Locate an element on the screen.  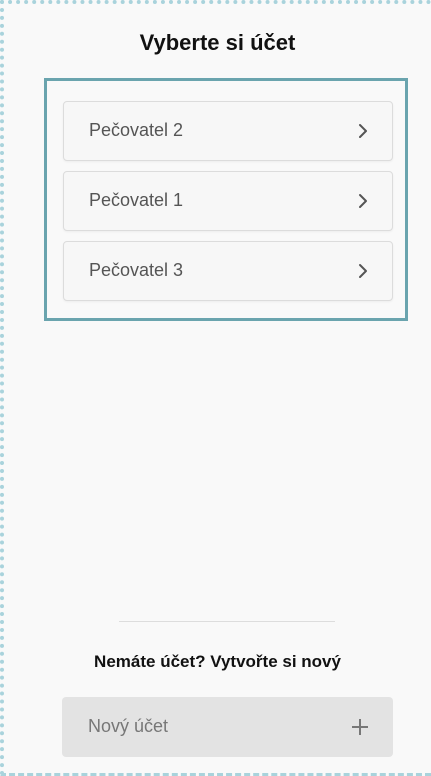
page-title: Vyberte si účet is located at coordinates (217, 42).